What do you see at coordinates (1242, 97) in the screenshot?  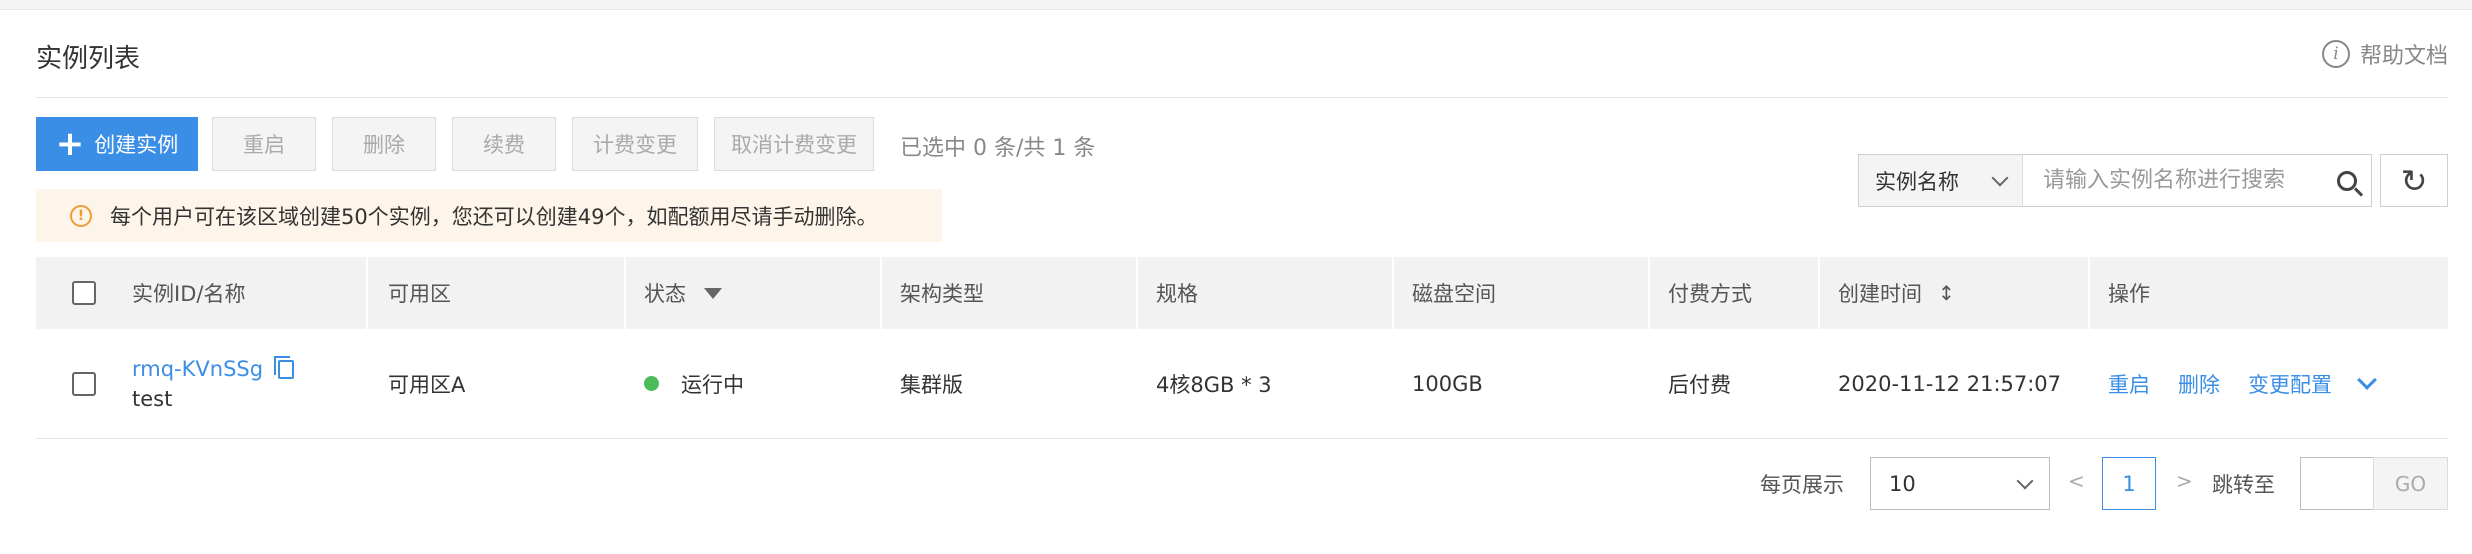 I see `header-divider` at bounding box center [1242, 97].